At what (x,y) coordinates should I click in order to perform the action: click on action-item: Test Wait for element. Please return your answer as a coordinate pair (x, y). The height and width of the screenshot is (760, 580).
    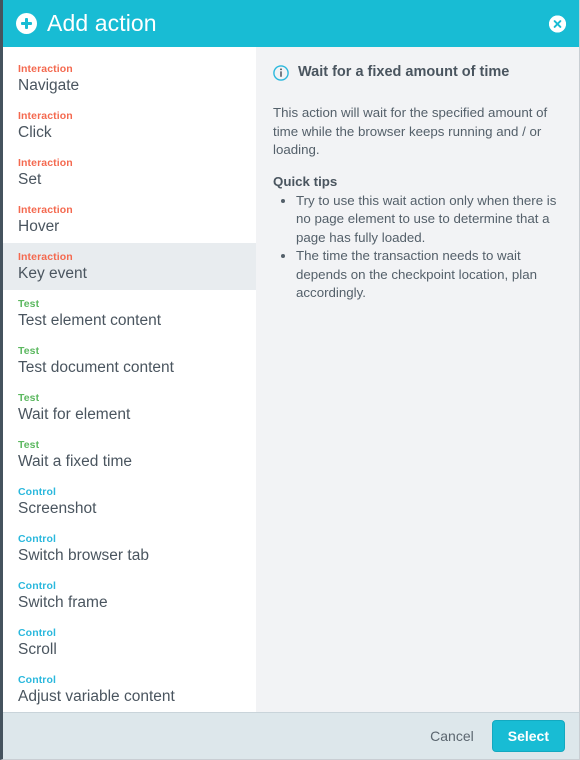
    Looking at the image, I should click on (129, 407).